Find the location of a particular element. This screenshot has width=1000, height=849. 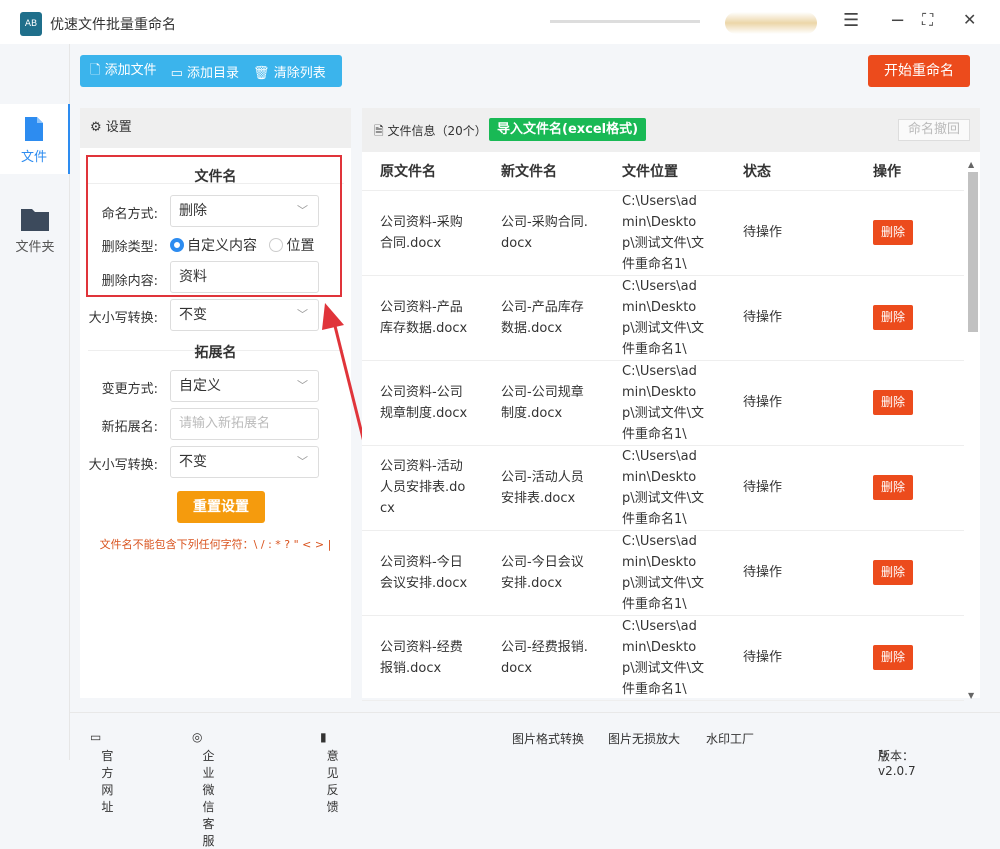

app-title: 优速文件批量重命名 is located at coordinates (113, 25).